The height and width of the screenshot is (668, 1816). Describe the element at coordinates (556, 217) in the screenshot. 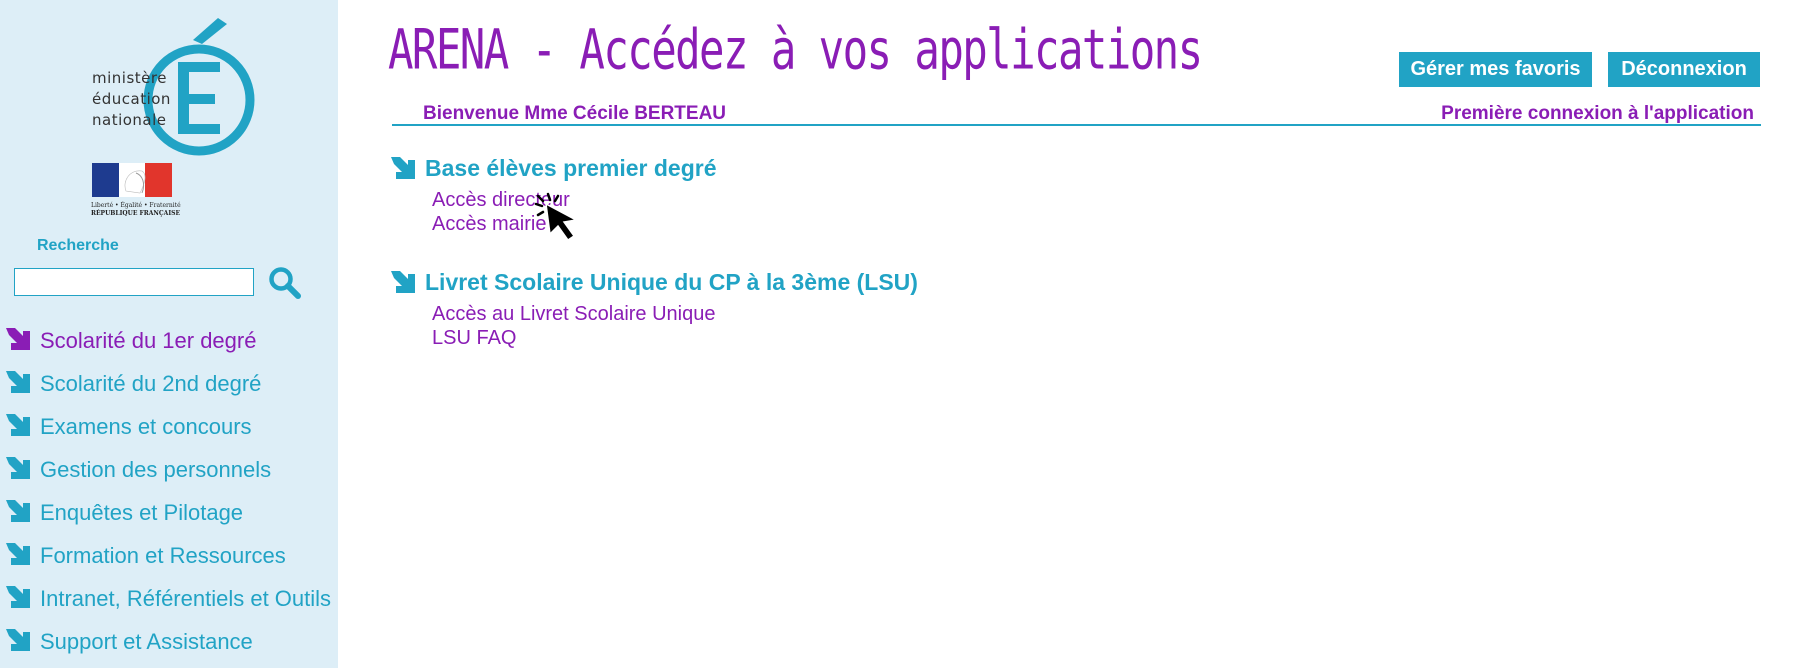

I see `mouse-cursor-icon` at that location.